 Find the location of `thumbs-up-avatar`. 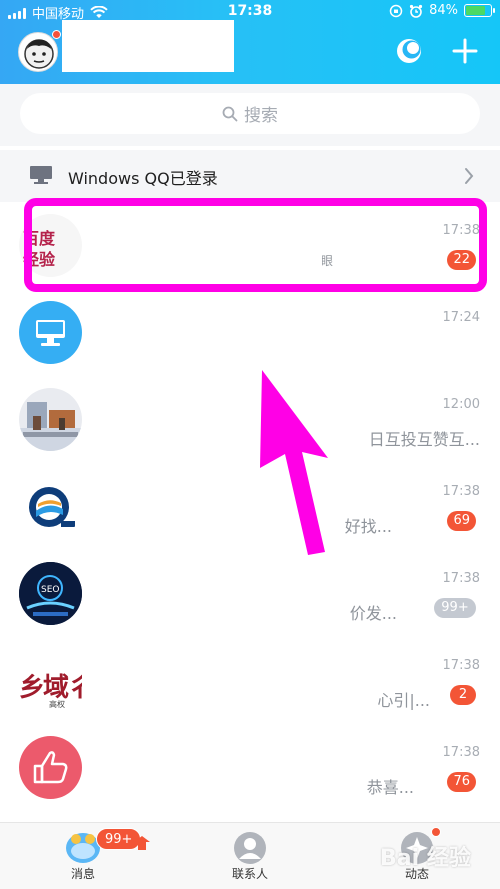

thumbs-up-avatar is located at coordinates (50, 767).